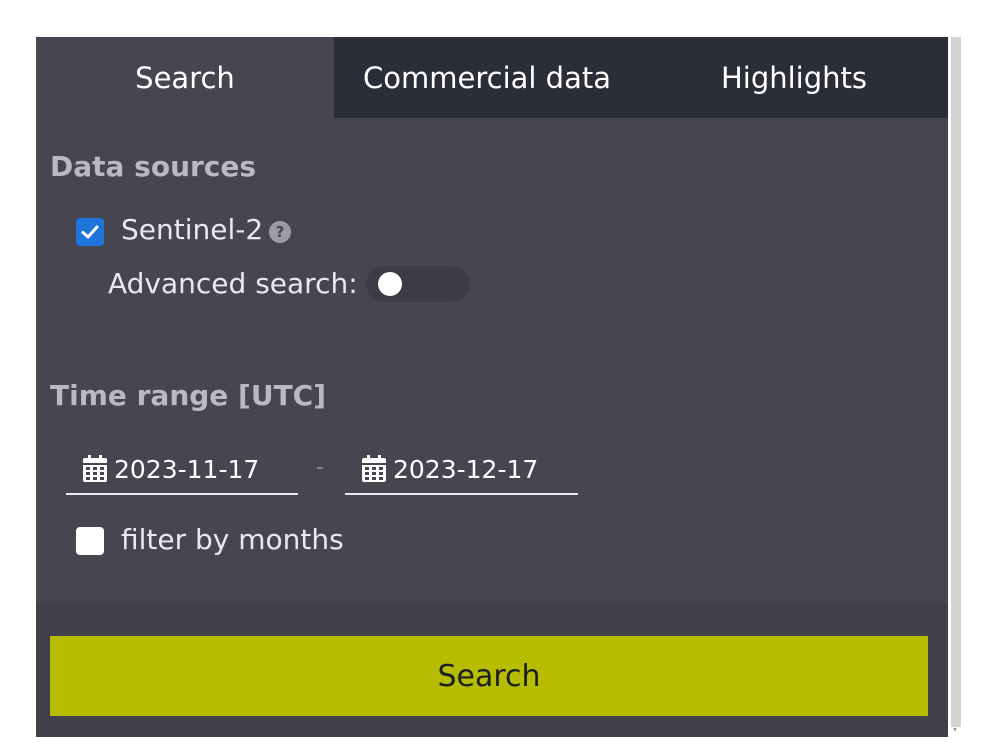  I want to click on advanced-search-label: Advanced search:, so click(233, 283).